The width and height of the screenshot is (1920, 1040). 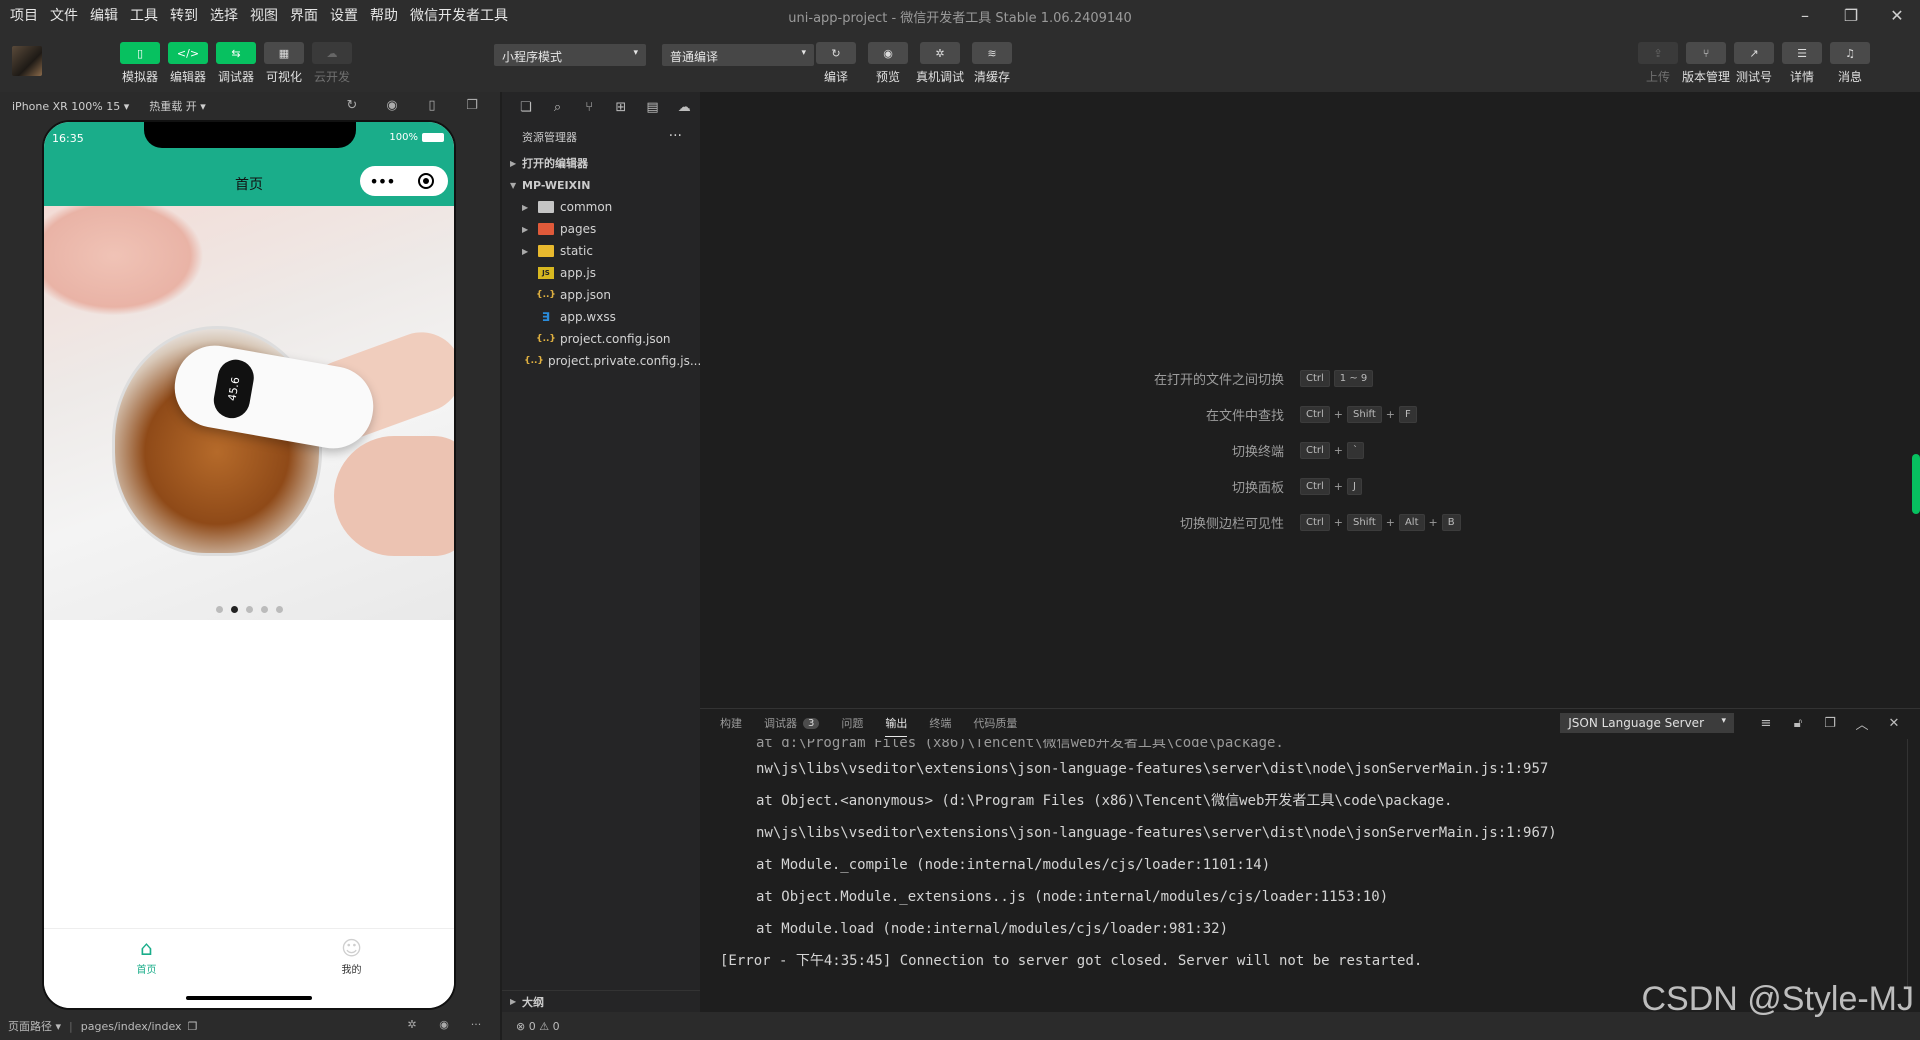 I want to click on source-control-icon: ⑂, so click(x=589, y=107).